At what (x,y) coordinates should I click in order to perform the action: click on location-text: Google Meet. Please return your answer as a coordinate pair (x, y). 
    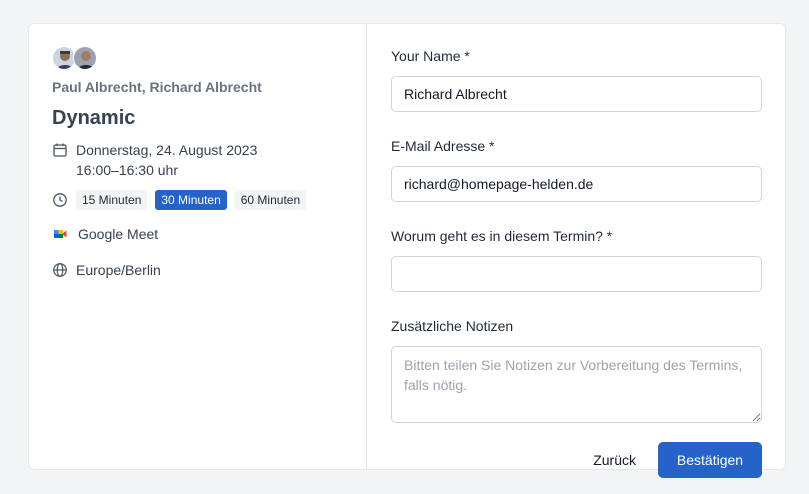
    Looking at the image, I should click on (118, 234).